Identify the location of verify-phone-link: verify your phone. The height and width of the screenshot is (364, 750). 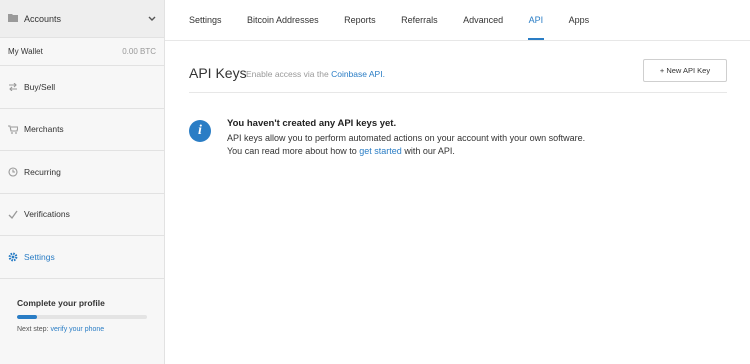
(77, 329).